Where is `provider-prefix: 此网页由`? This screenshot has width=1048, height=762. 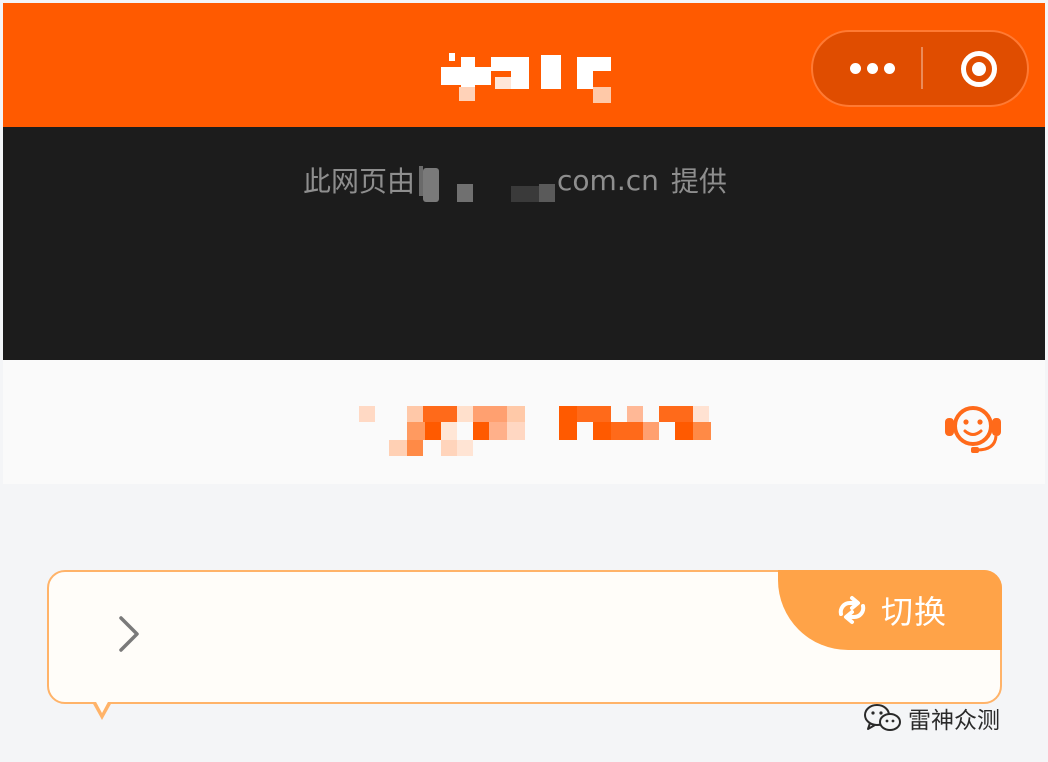 provider-prefix: 此网页由 is located at coordinates (359, 181).